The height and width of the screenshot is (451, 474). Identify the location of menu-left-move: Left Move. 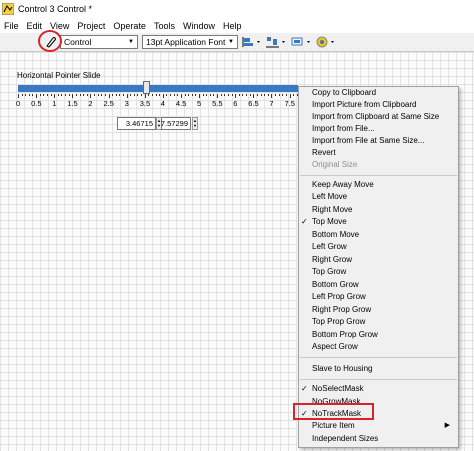
(378, 197).